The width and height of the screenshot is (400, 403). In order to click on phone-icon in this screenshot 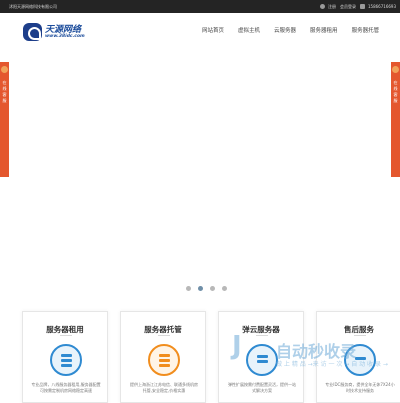, I will do `click(362, 6)`.